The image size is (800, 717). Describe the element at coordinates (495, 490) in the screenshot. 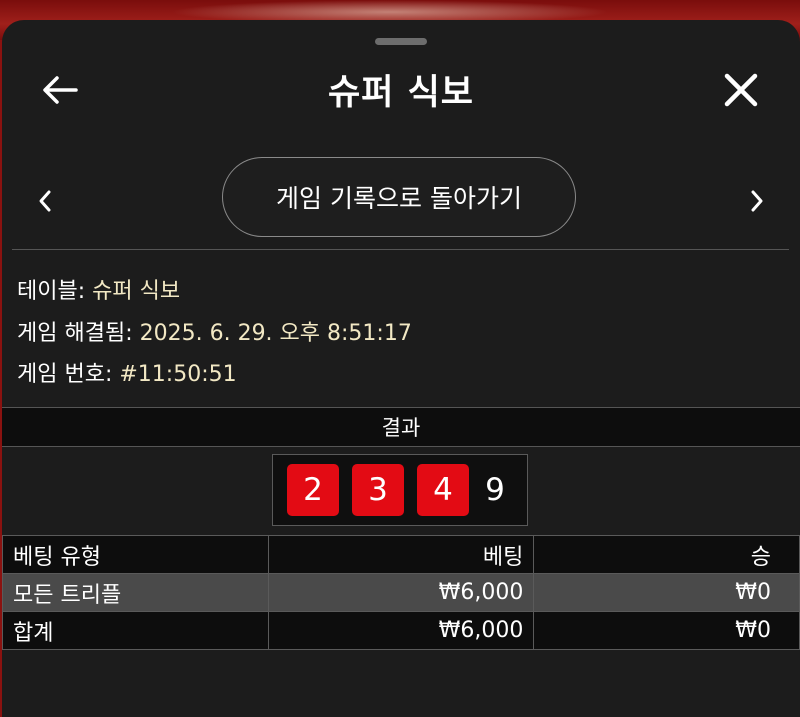

I see `dice-total: 9` at that location.